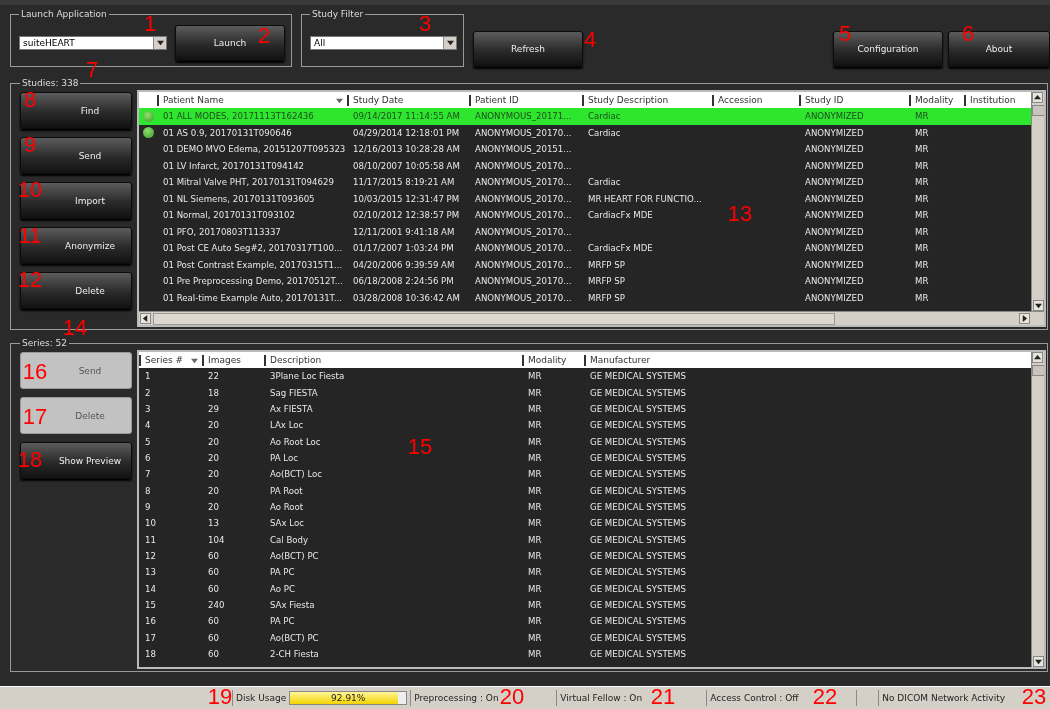 This screenshot has height=709, width=1050. What do you see at coordinates (406, 215) in the screenshot?
I see `table-cell: 02/10/2012 12:38:57 PM` at bounding box center [406, 215].